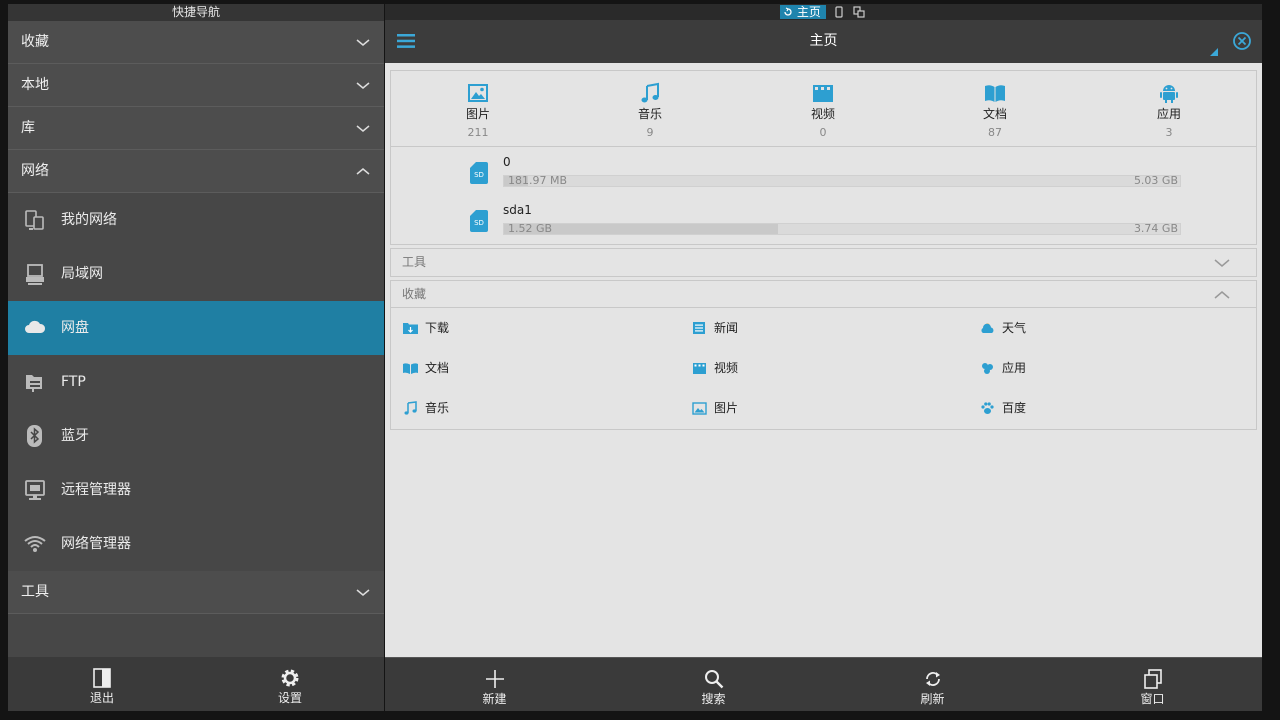 The width and height of the screenshot is (1280, 720). What do you see at coordinates (34, 383) in the screenshot?
I see `ftp-icon` at bounding box center [34, 383].